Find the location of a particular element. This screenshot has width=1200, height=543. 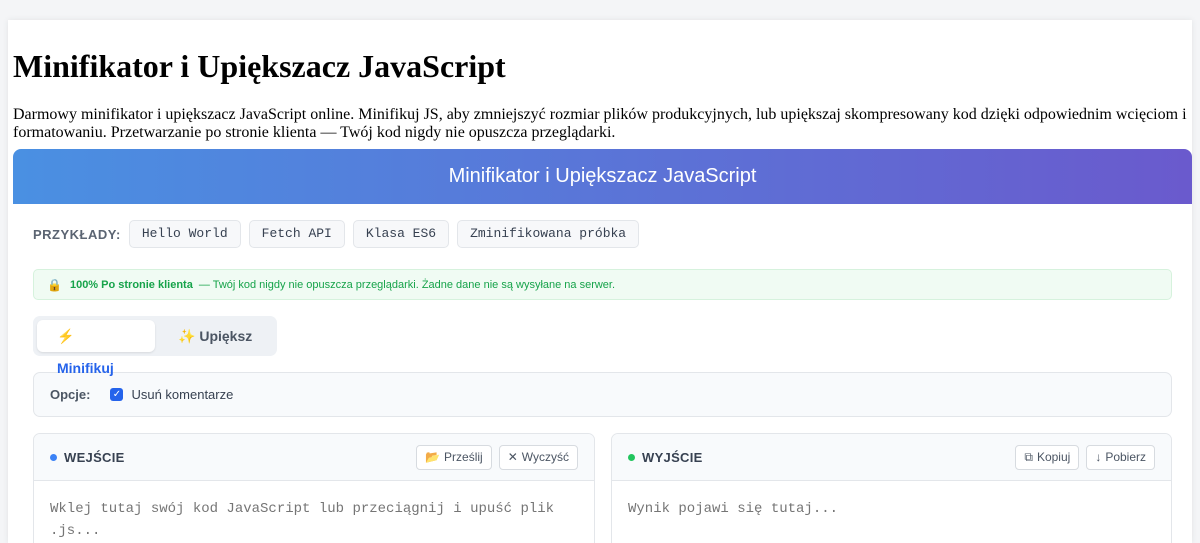

example-es6-class: Klasa ES6 is located at coordinates (401, 234).